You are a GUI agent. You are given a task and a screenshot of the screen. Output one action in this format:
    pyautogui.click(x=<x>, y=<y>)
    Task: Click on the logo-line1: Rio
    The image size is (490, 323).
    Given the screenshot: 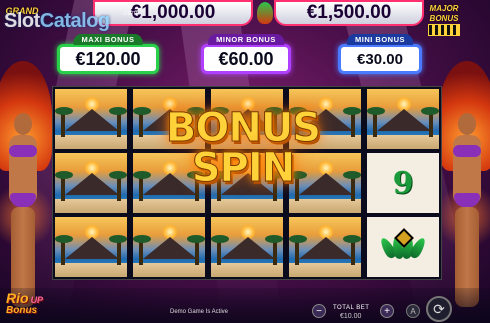 What is the action you would take?
    pyautogui.click(x=17, y=298)
    